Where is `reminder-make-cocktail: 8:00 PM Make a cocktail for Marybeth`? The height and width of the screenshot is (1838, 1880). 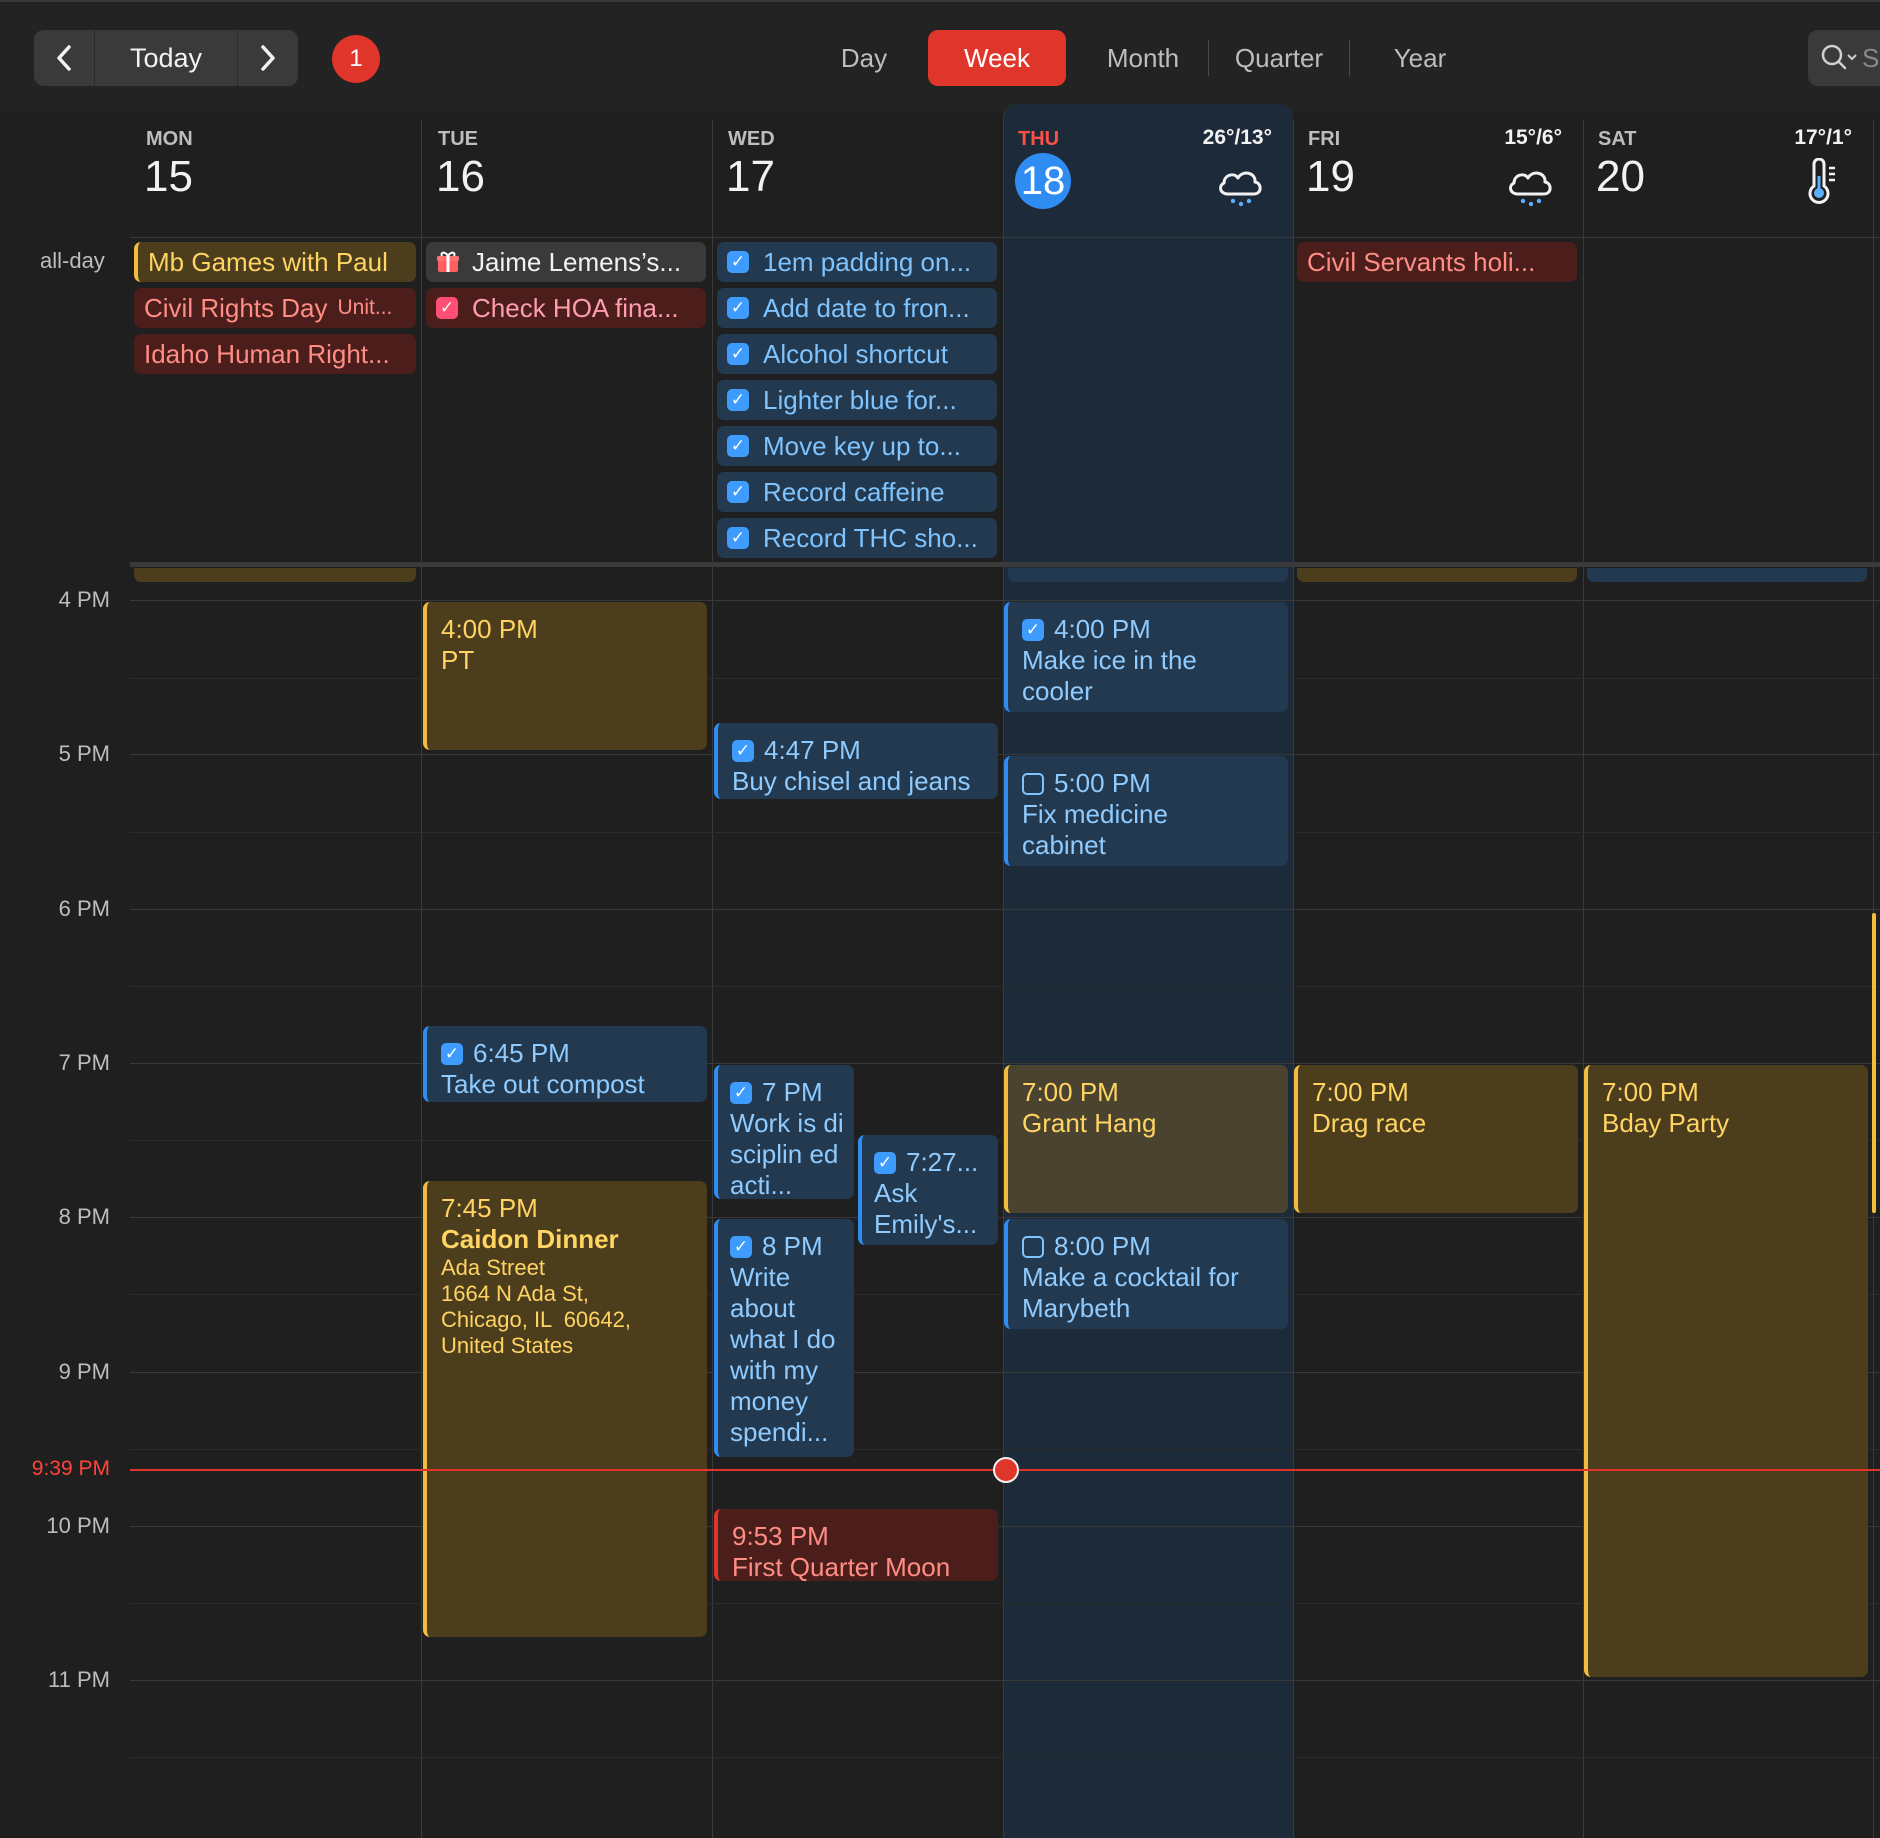
reminder-make-cocktail: 8:00 PM Make a cocktail for Marybeth is located at coordinates (1146, 1274).